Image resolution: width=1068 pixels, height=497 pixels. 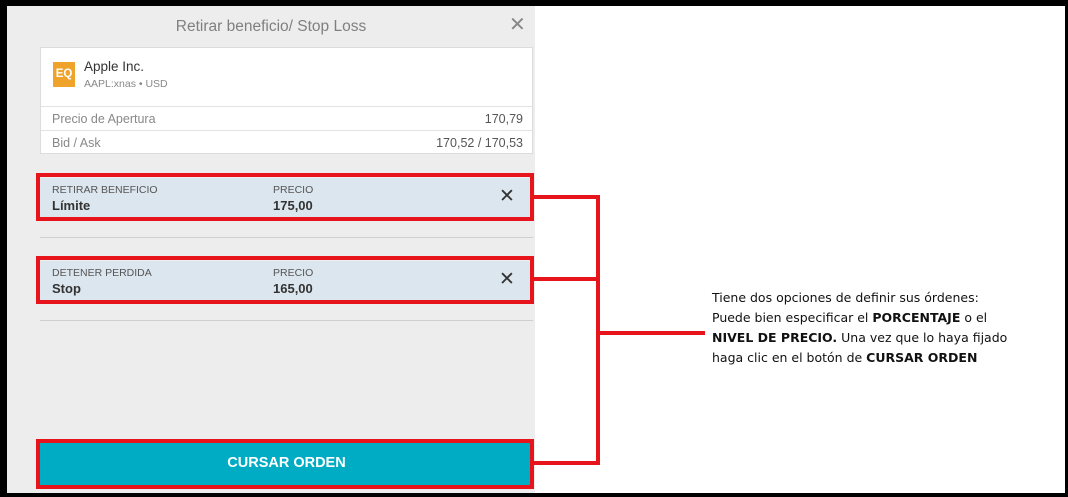 I want to click on panel-title: Retirar beneficio/ Stop Loss, so click(x=271, y=26).